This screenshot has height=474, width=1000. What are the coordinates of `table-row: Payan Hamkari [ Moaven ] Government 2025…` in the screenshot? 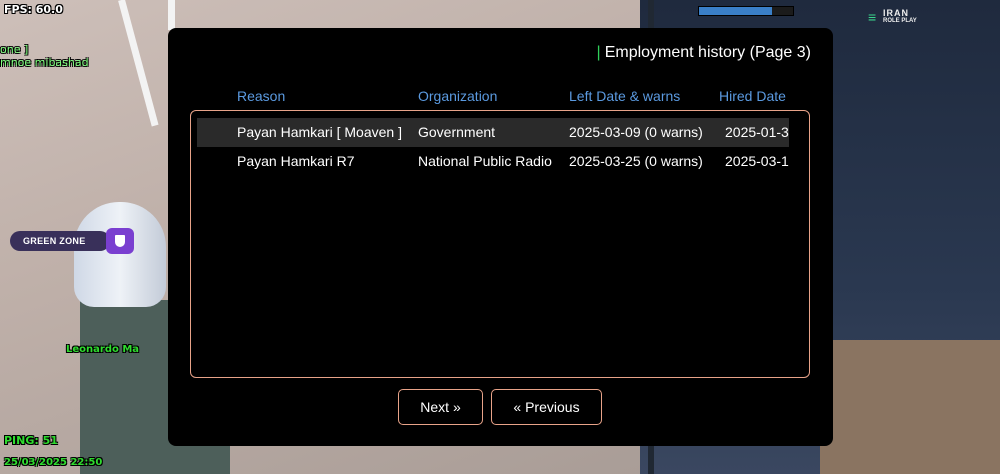 It's located at (493, 132).